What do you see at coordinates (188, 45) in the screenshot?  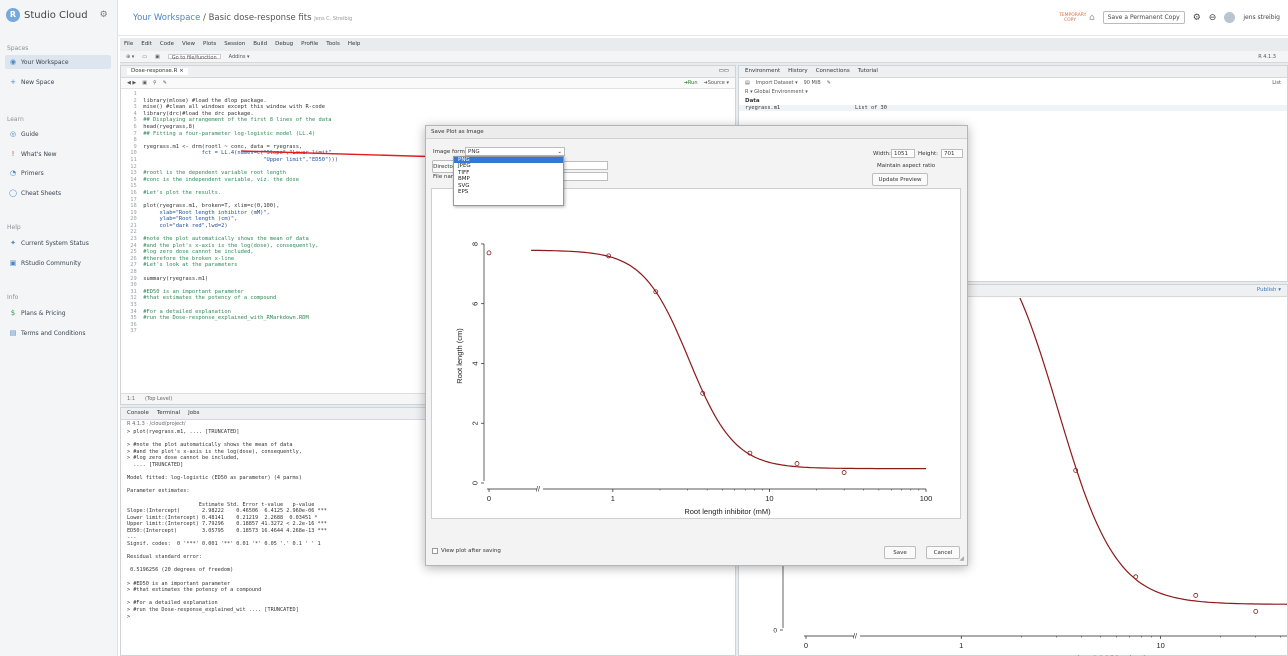 I see `menu-view: View` at bounding box center [188, 45].